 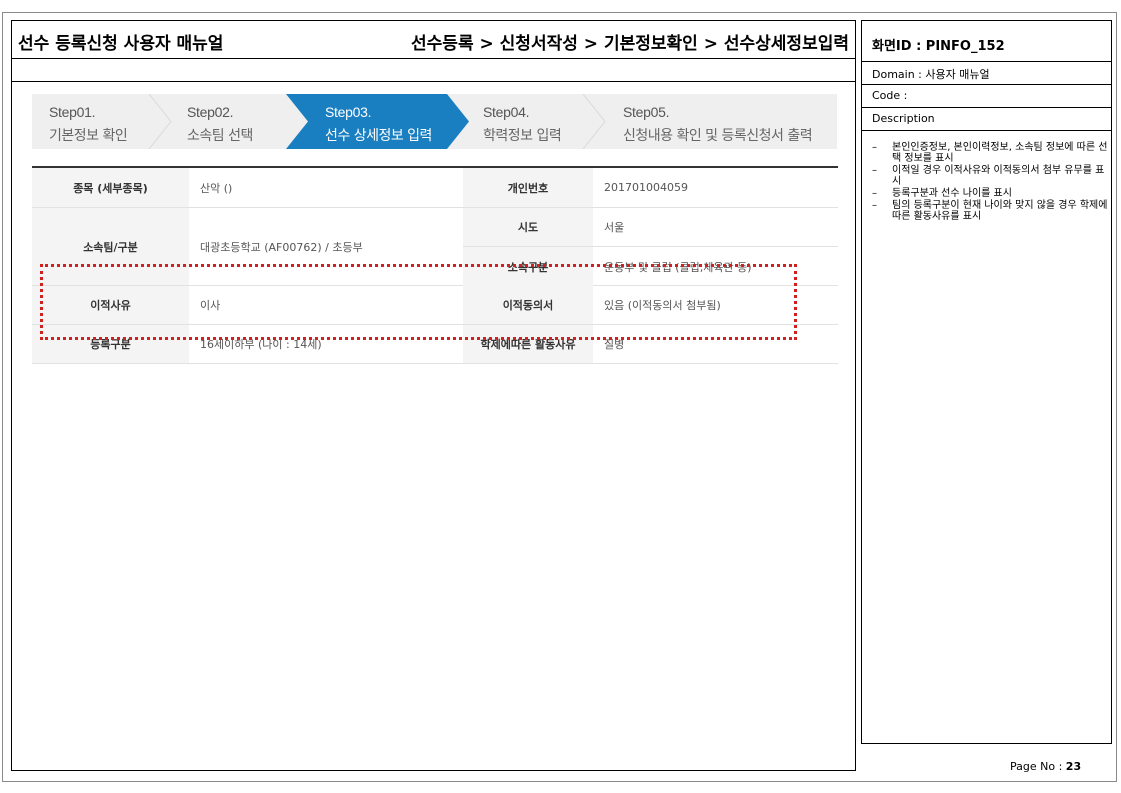 I want to click on list-item: 본인인증정보, 본인이력정보, 소속팀 정보에 따른 선택 정보를 표시, so click(x=990, y=153).